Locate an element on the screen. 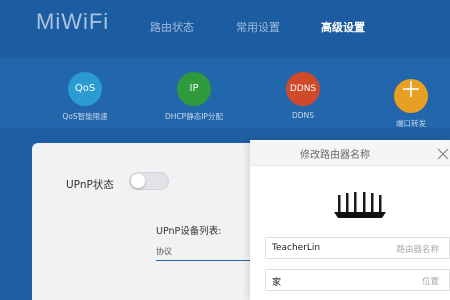  upnp-status-label: UPnP状态 is located at coordinates (90, 185).